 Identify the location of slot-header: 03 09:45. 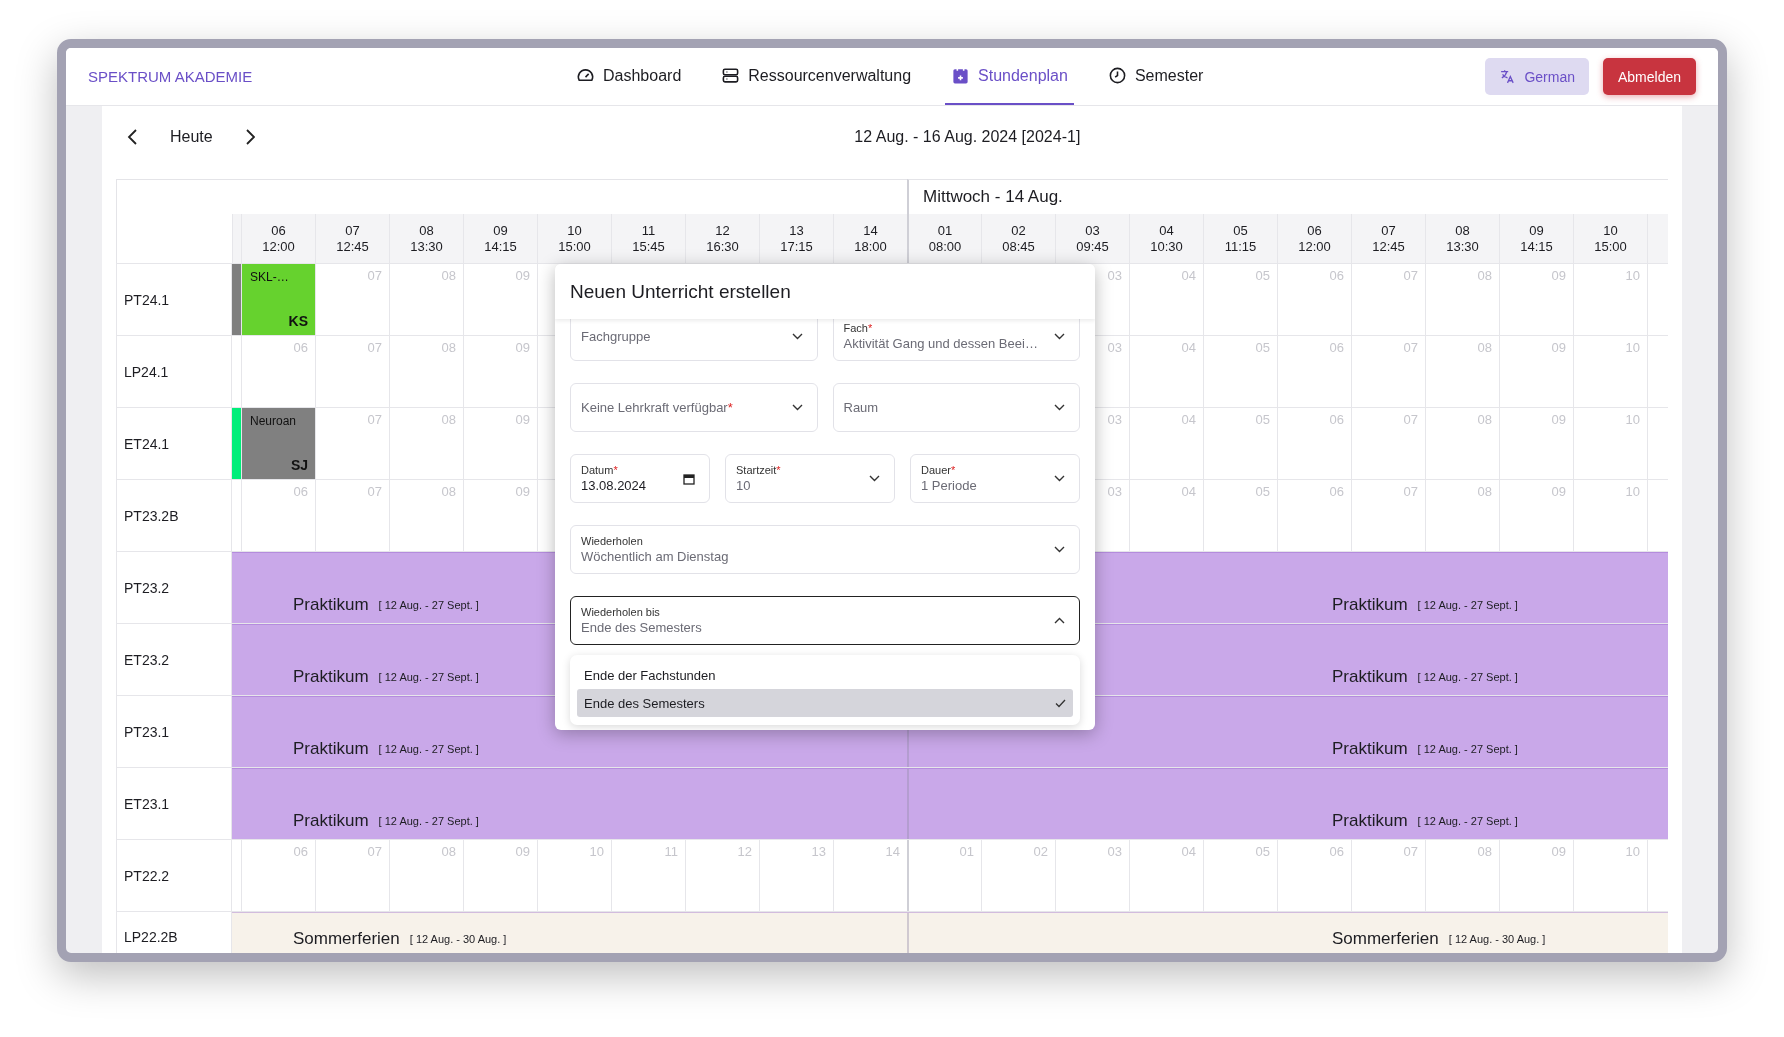
(1092, 238).